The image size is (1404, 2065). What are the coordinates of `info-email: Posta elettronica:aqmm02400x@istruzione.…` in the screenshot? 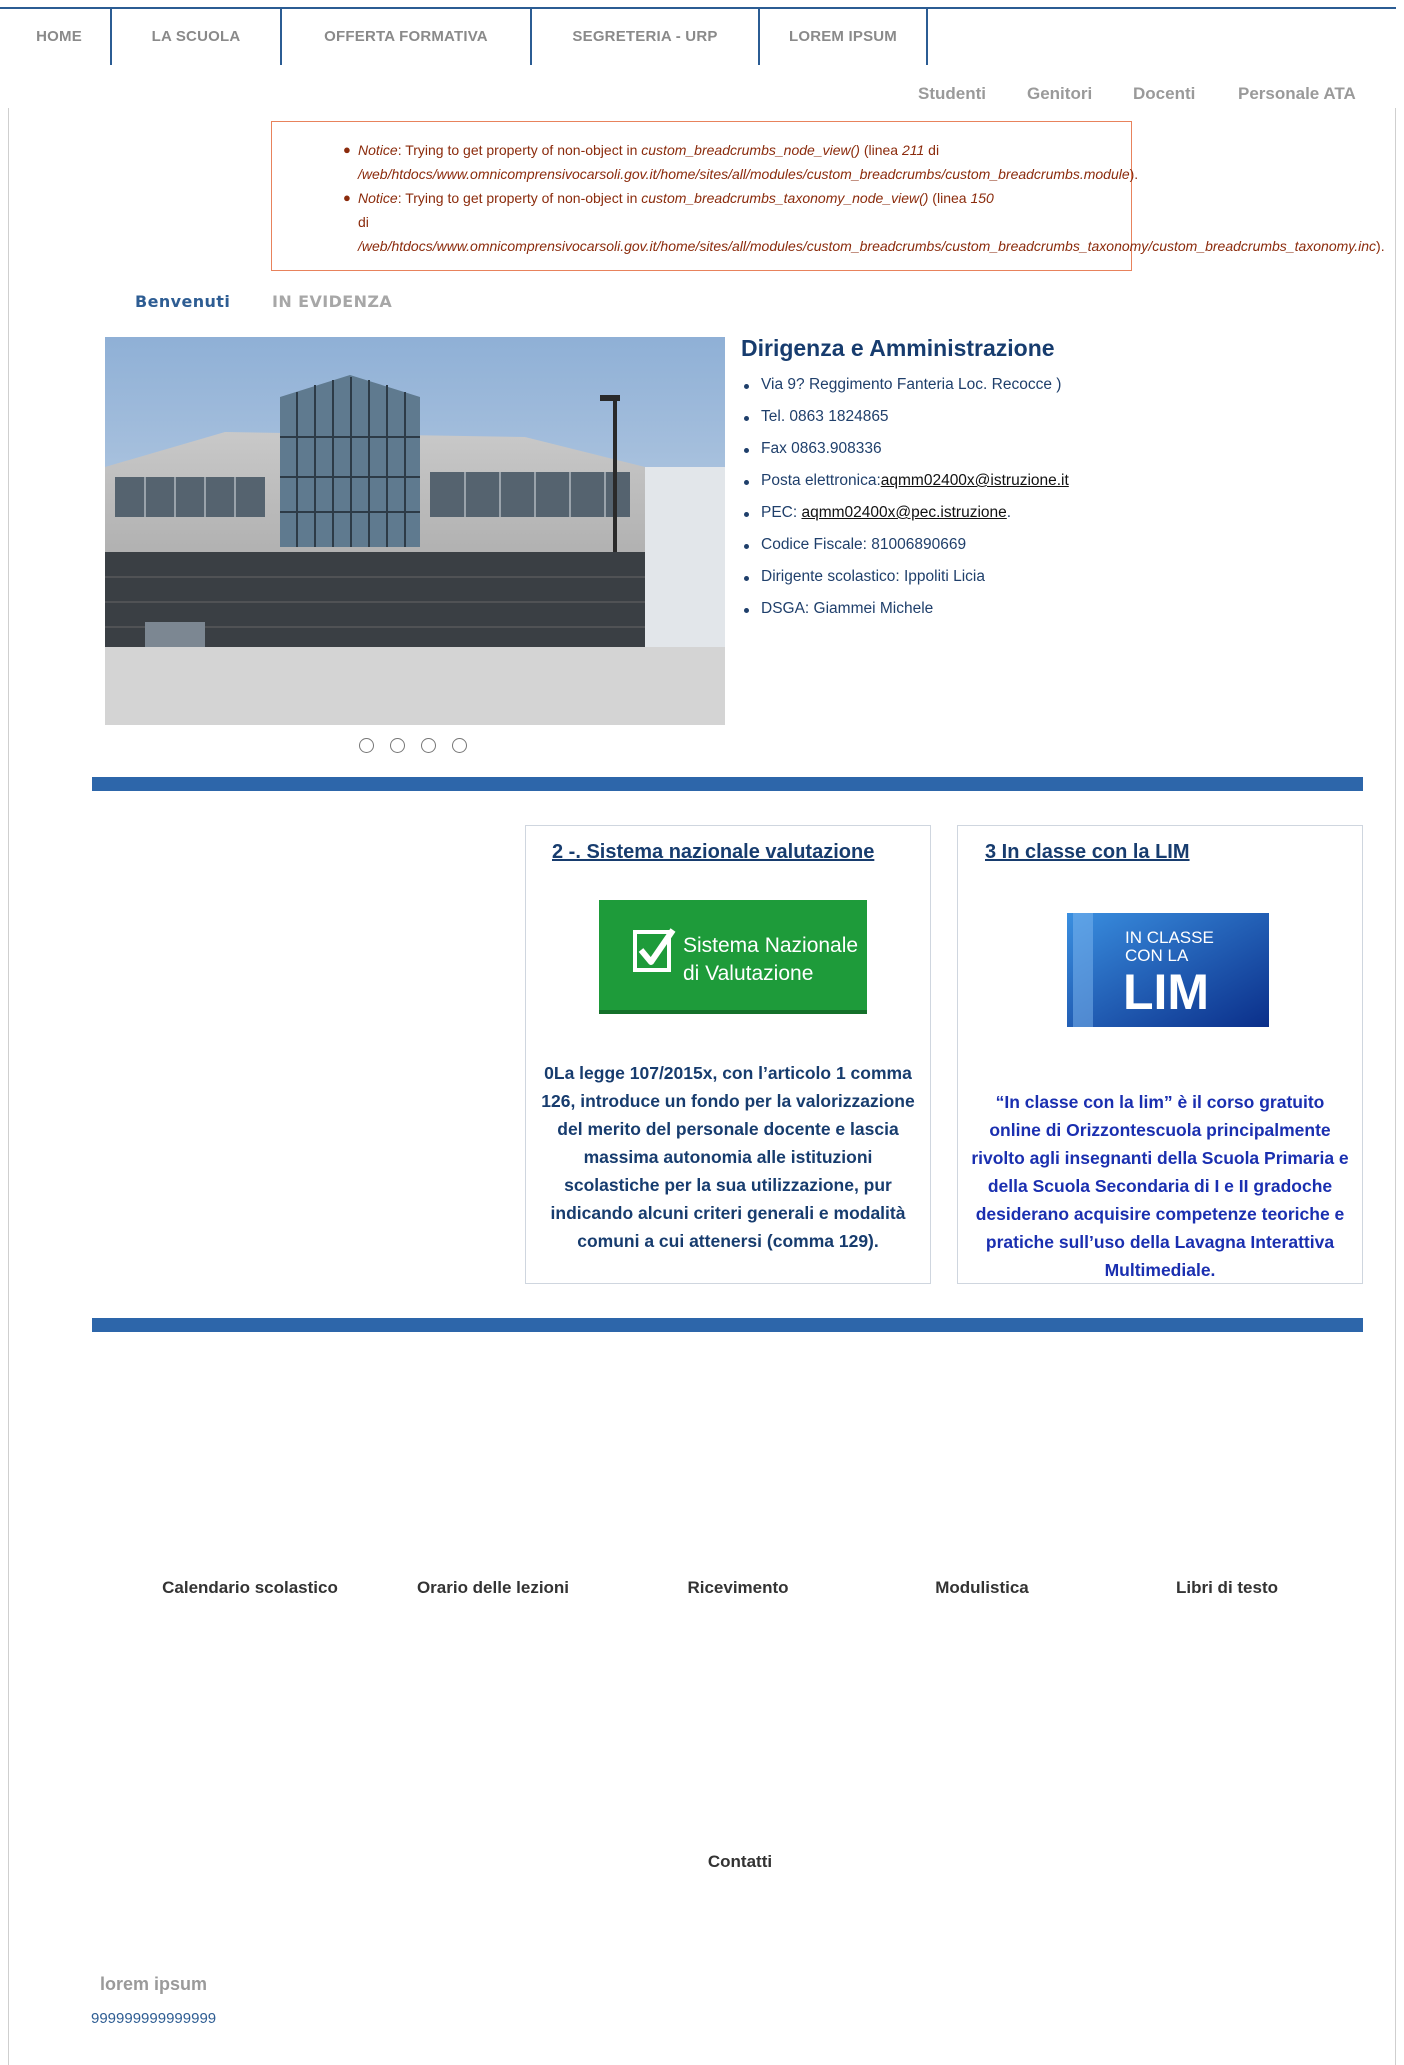 It's located at (906, 488).